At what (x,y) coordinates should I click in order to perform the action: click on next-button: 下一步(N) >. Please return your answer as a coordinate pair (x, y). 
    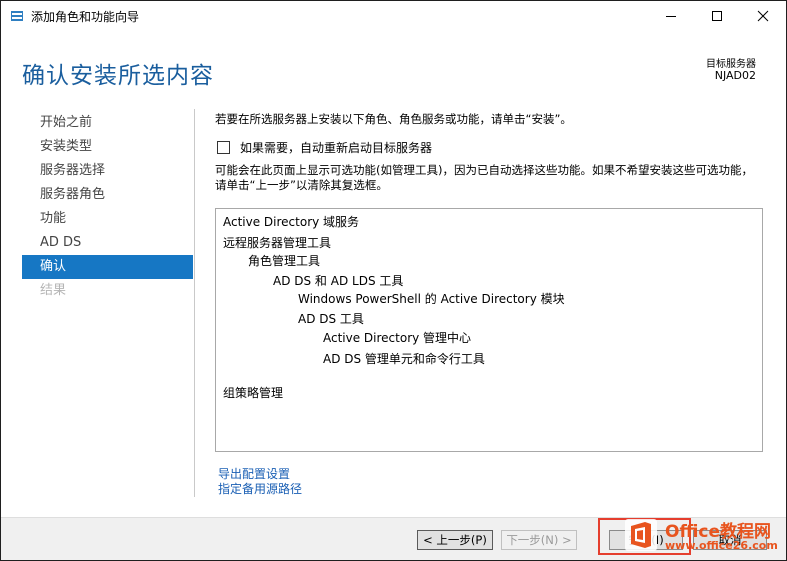
    Looking at the image, I should click on (539, 540).